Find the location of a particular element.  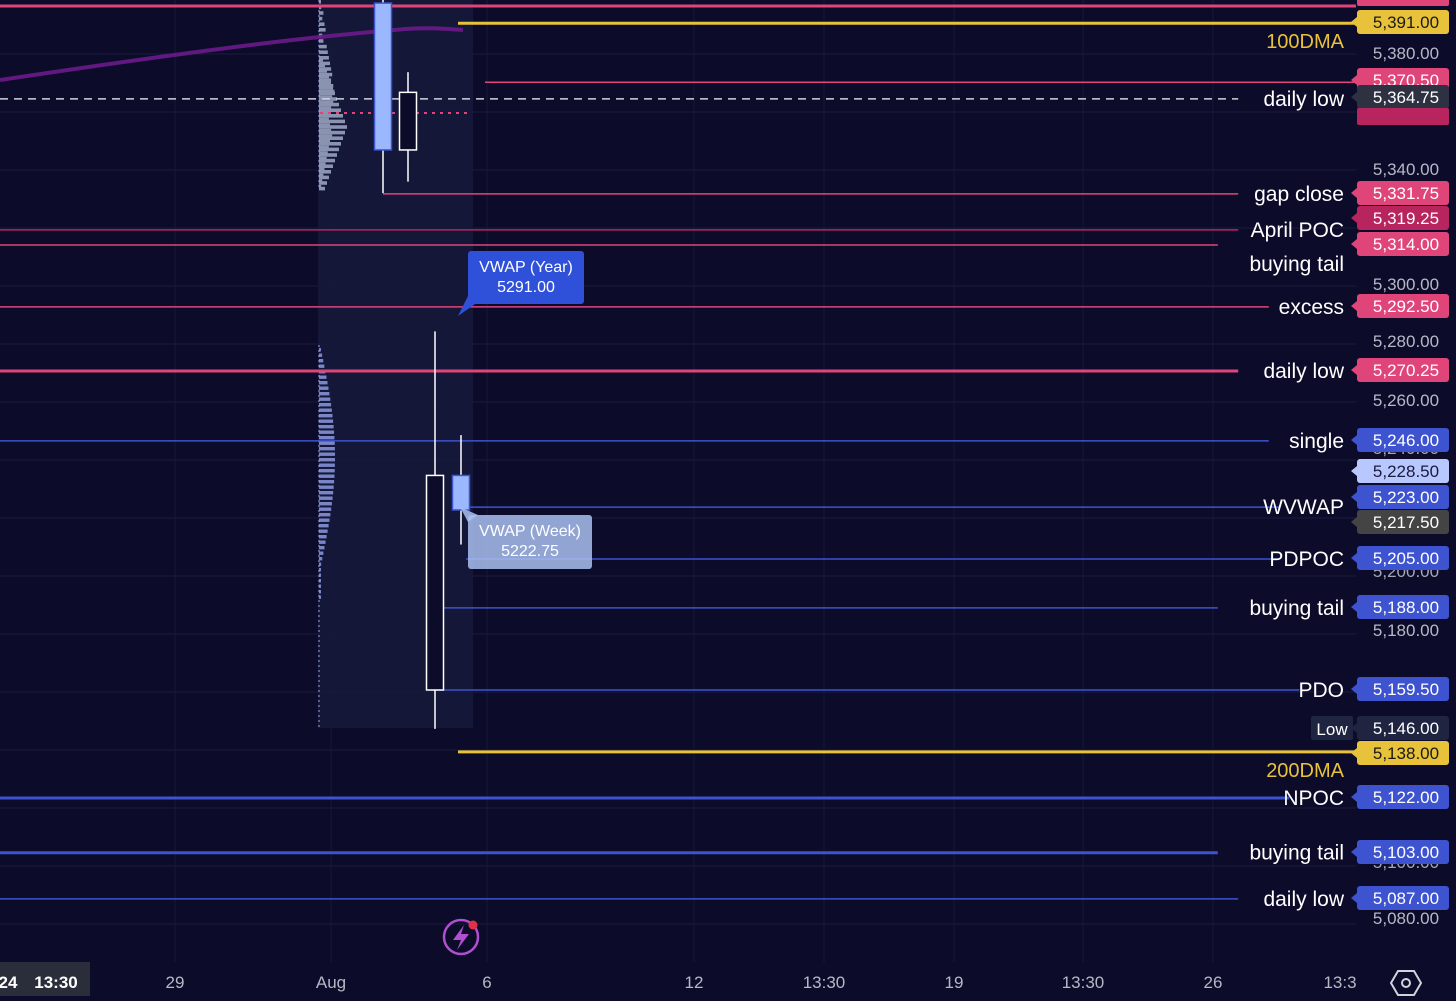

time-axis-background is located at coordinates (728, 979).